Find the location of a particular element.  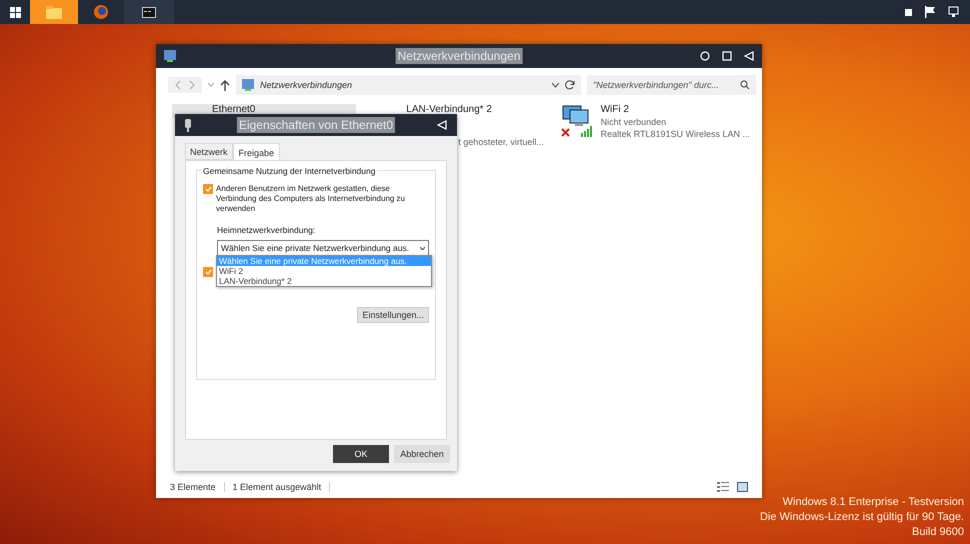

dropdown-option: LAN-Verbindung* 2 is located at coordinates (324, 281).